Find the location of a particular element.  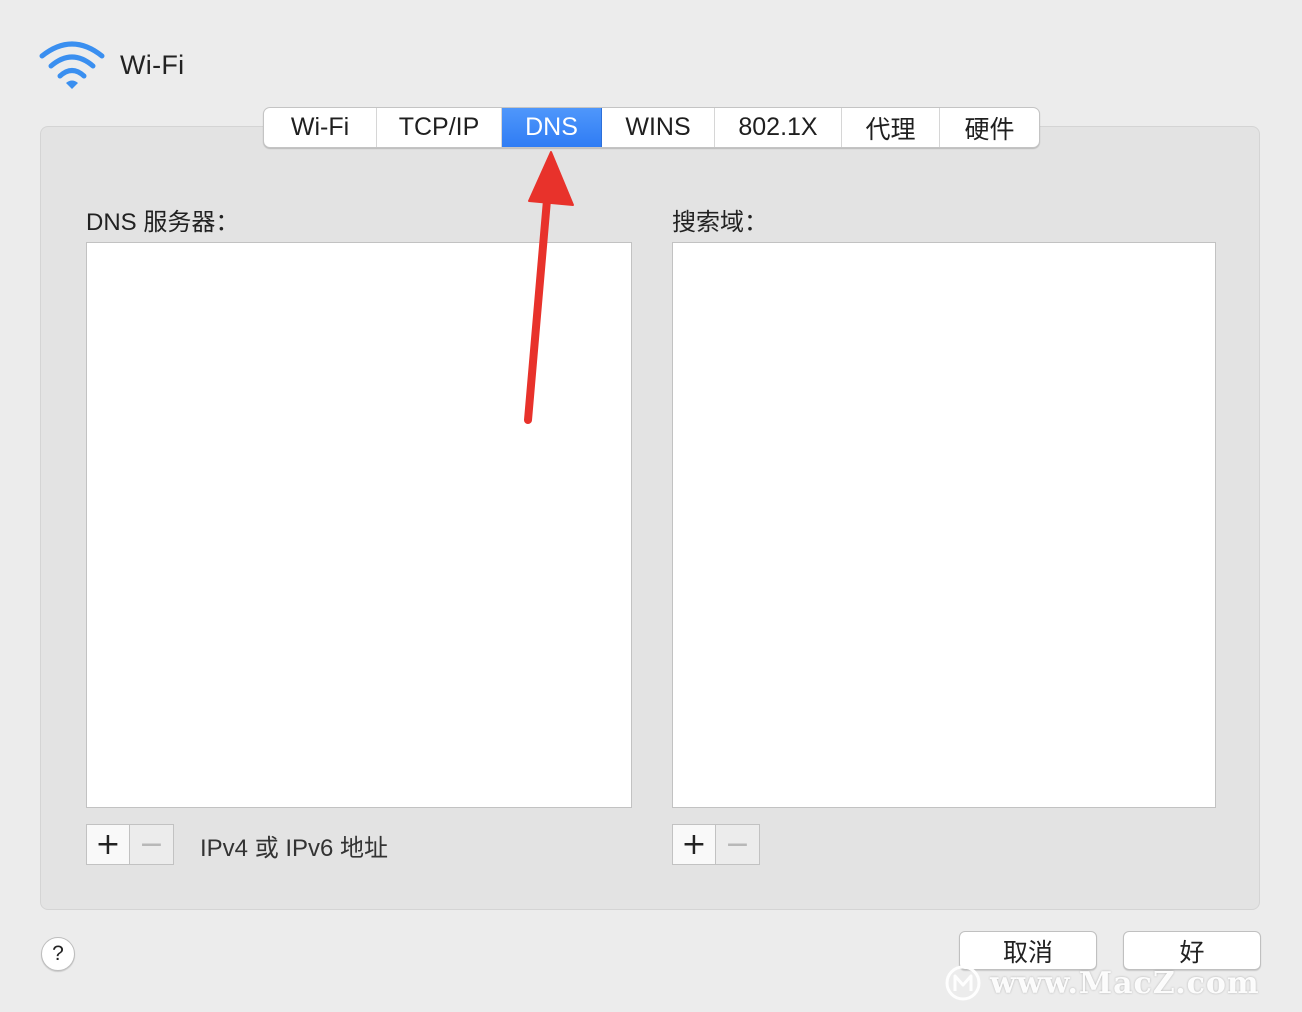

watermark-text: www.MacZ.com is located at coordinates (1125, 983).